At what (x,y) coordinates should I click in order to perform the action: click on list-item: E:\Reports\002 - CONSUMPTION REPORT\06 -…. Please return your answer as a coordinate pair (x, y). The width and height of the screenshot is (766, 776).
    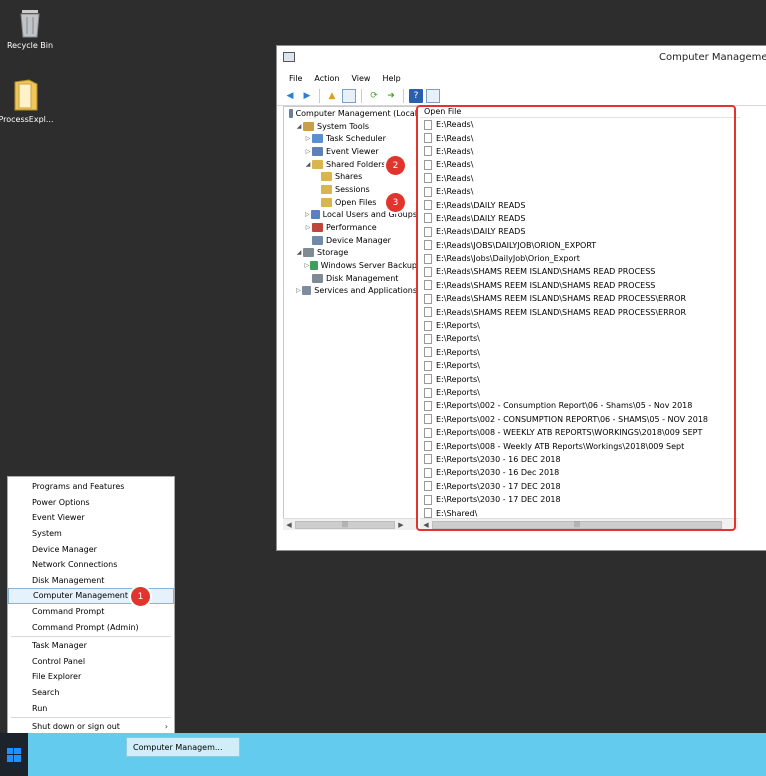
    Looking at the image, I should click on (580, 419).